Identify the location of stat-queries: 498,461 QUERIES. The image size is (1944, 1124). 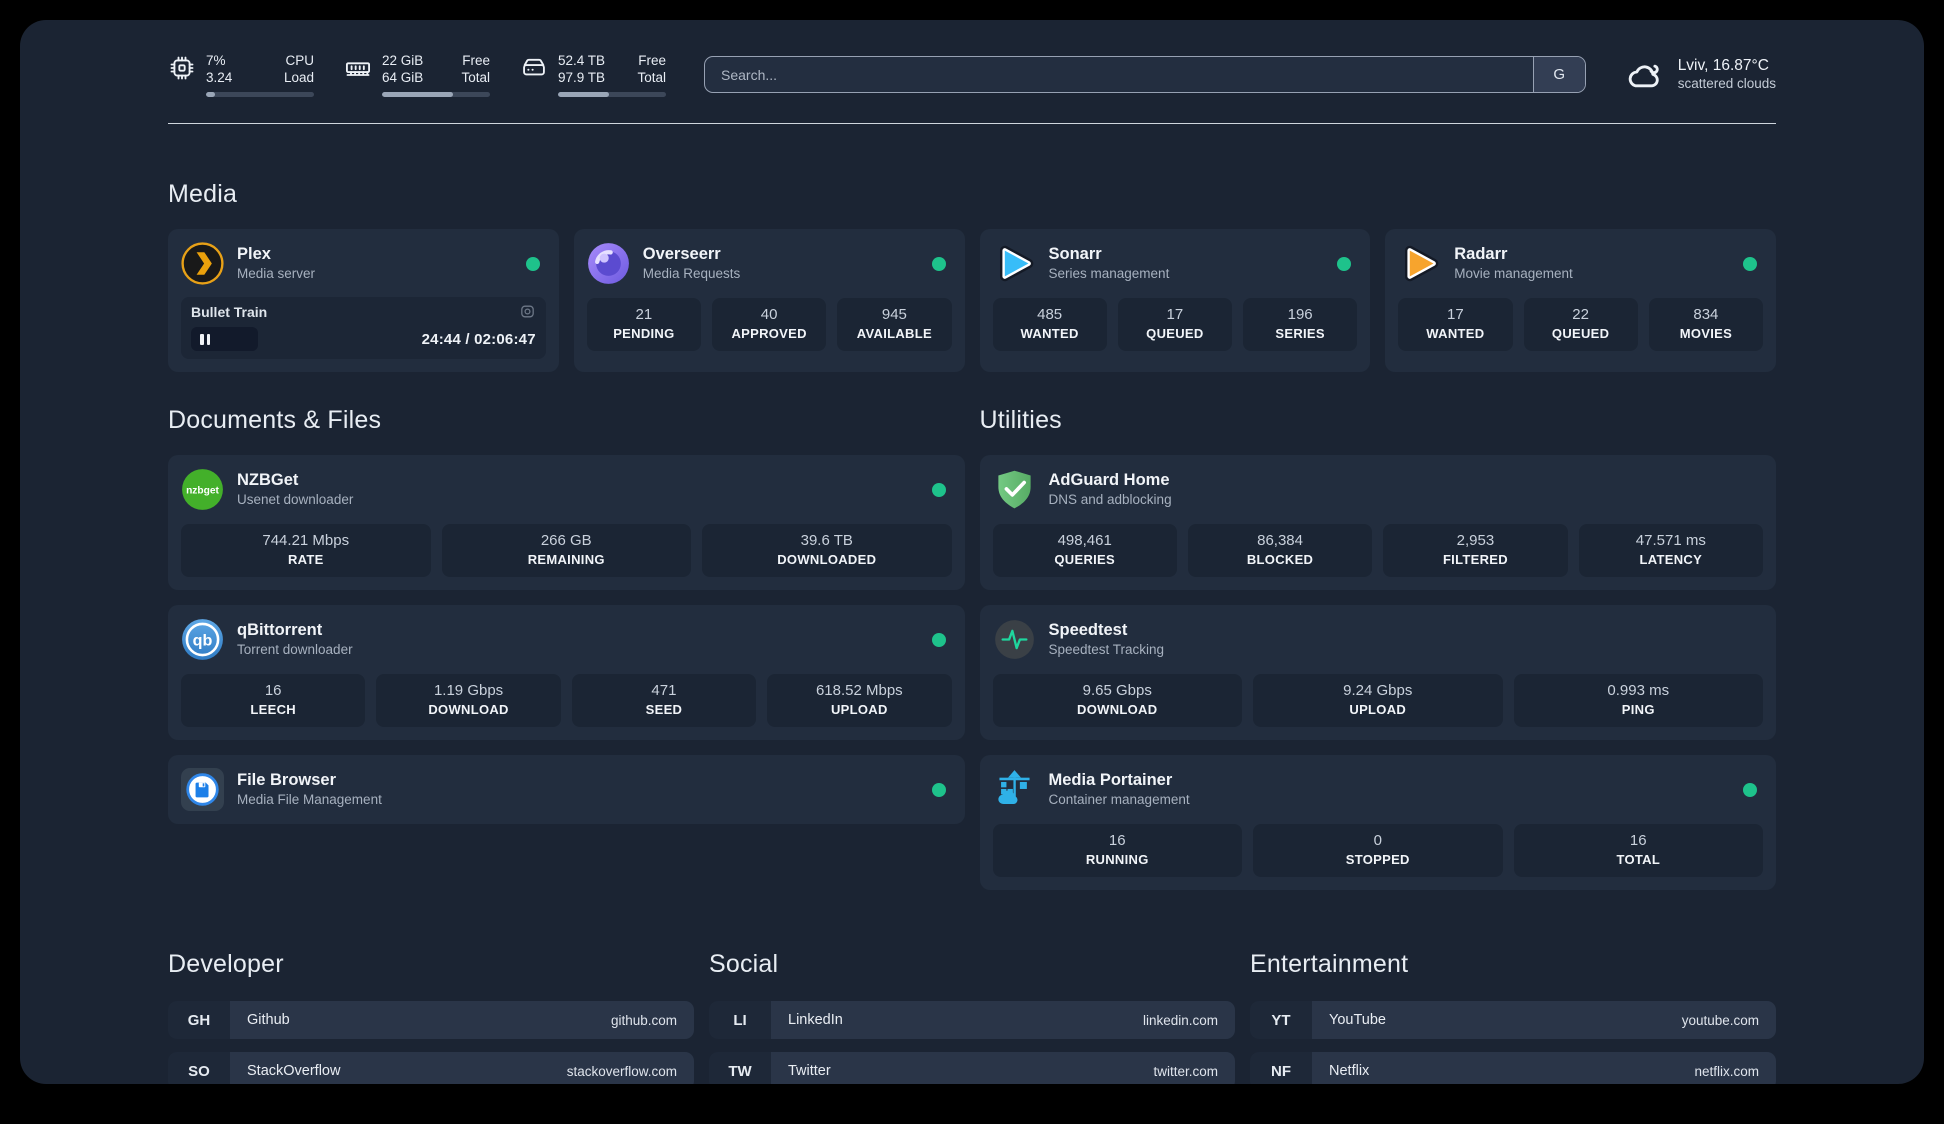
(1084, 550).